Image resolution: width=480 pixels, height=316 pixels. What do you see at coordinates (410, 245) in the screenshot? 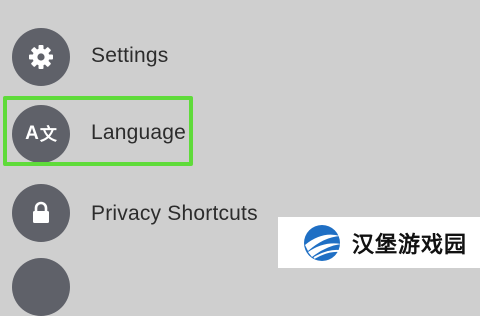
I see `watermark-text: 汉堡游戏园` at bounding box center [410, 245].